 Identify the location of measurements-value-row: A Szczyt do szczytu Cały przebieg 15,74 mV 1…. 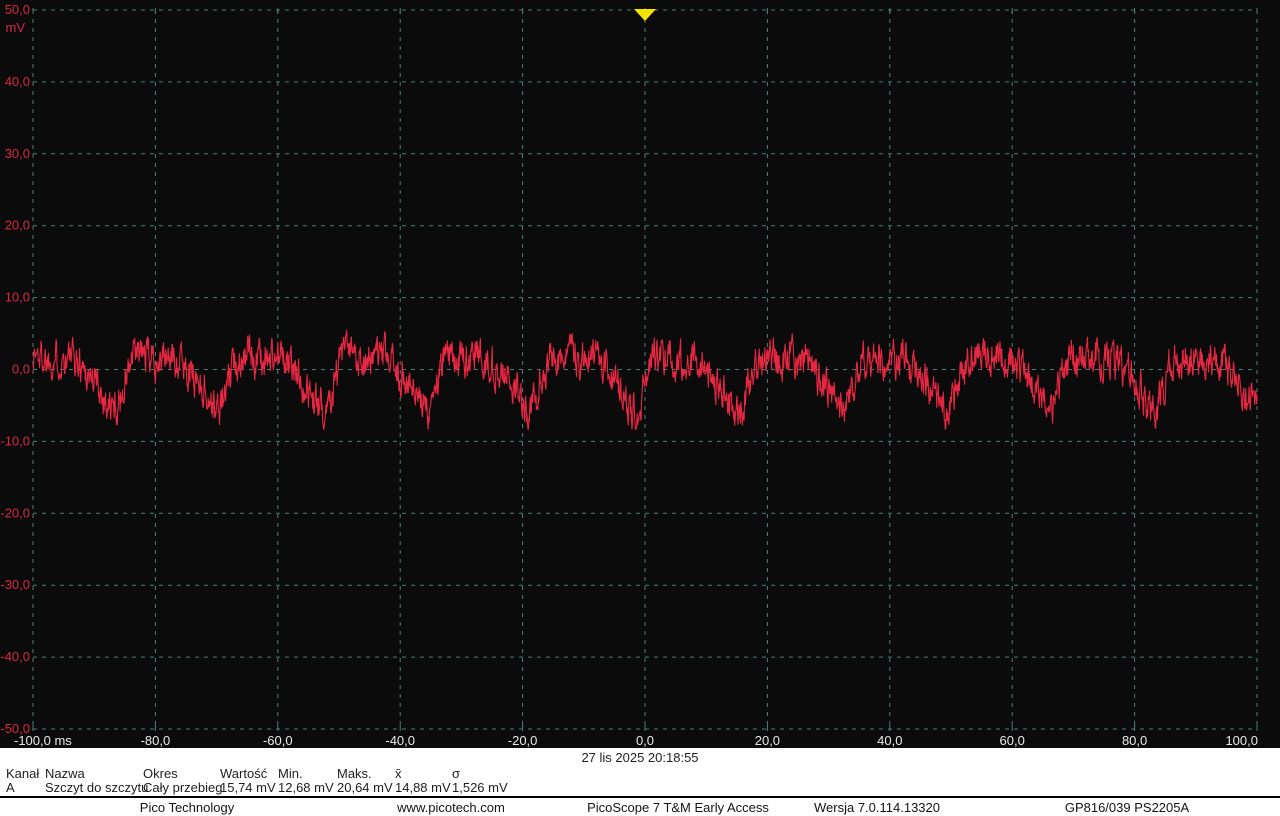
(640, 787).